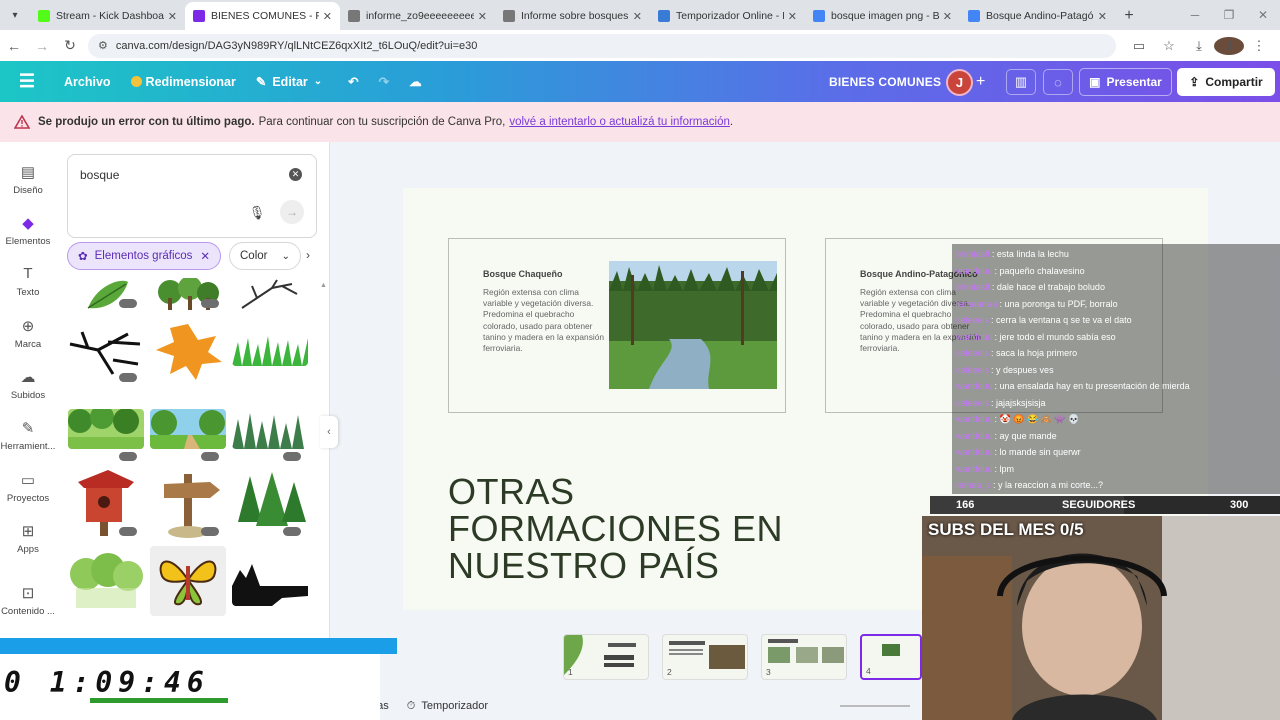 Image resolution: width=1280 pixels, height=720 pixels. I want to click on browser-tab: Temporizador Online - R ✕, so click(727, 16).